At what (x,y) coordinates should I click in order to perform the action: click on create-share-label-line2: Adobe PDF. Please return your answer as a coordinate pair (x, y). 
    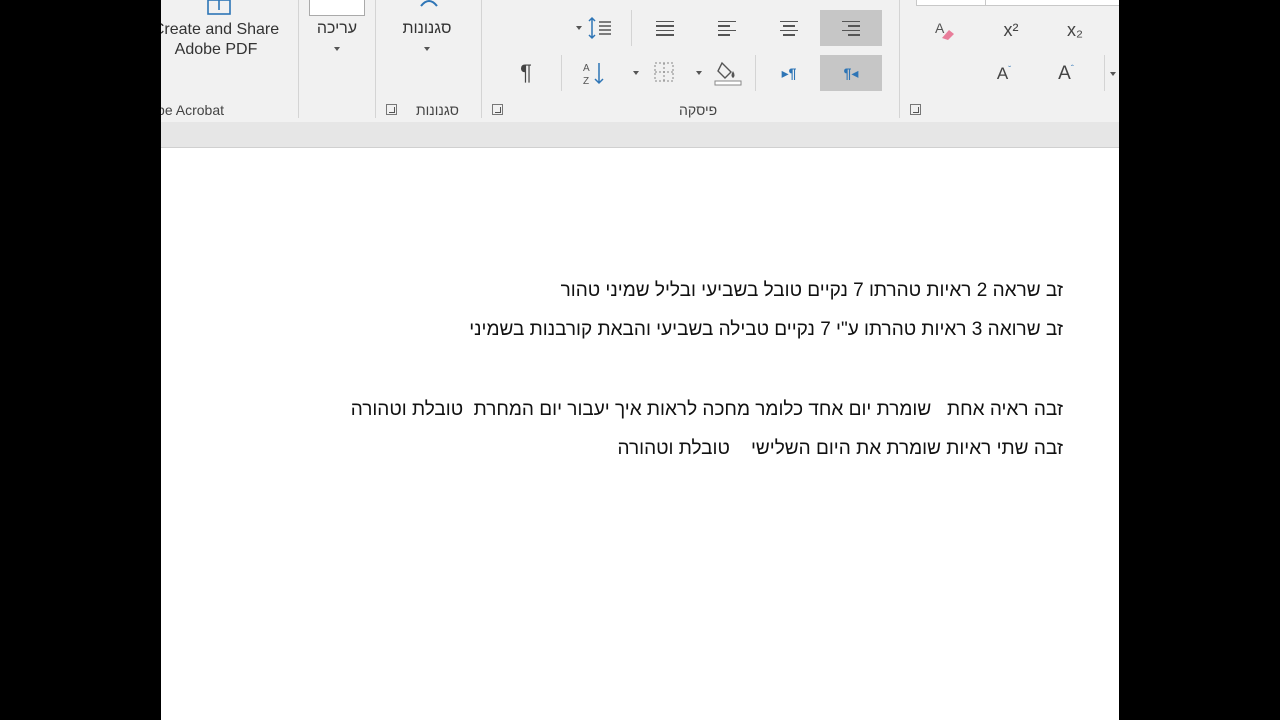
    Looking at the image, I should click on (216, 49).